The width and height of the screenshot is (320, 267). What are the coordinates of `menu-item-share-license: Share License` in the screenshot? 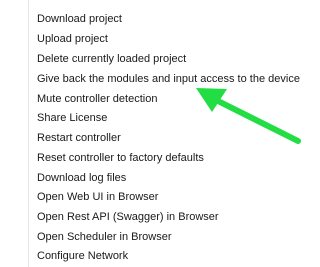 It's located at (154, 118).